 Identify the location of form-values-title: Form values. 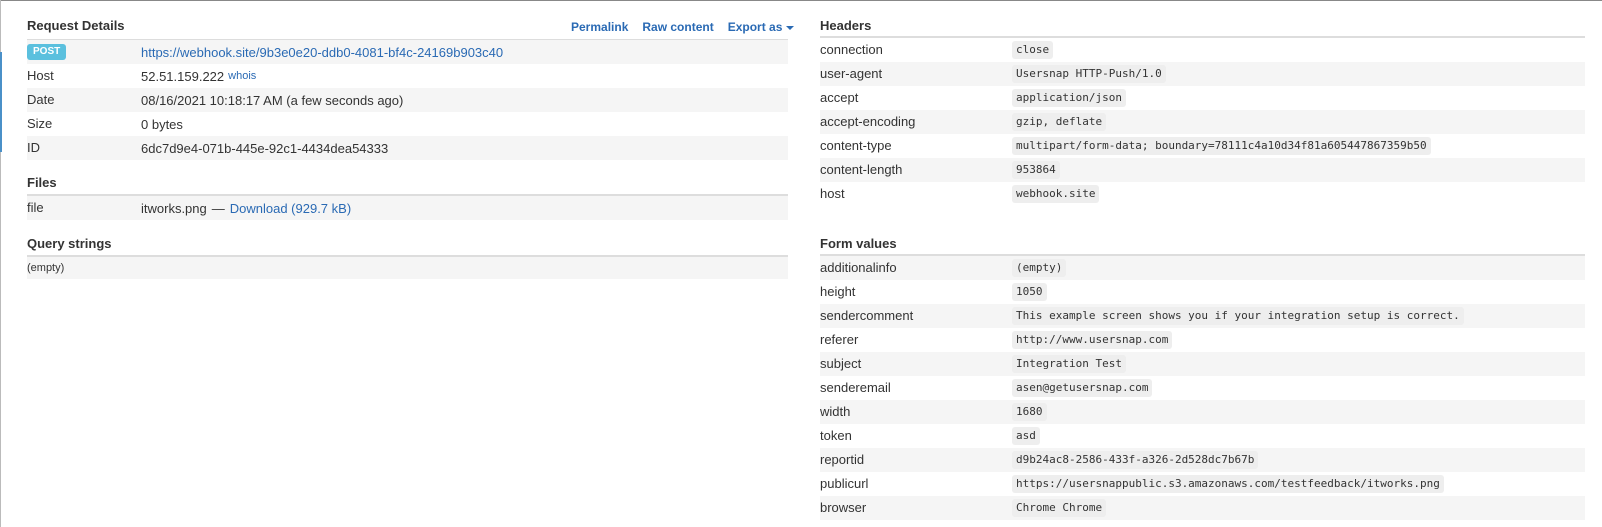
(858, 243).